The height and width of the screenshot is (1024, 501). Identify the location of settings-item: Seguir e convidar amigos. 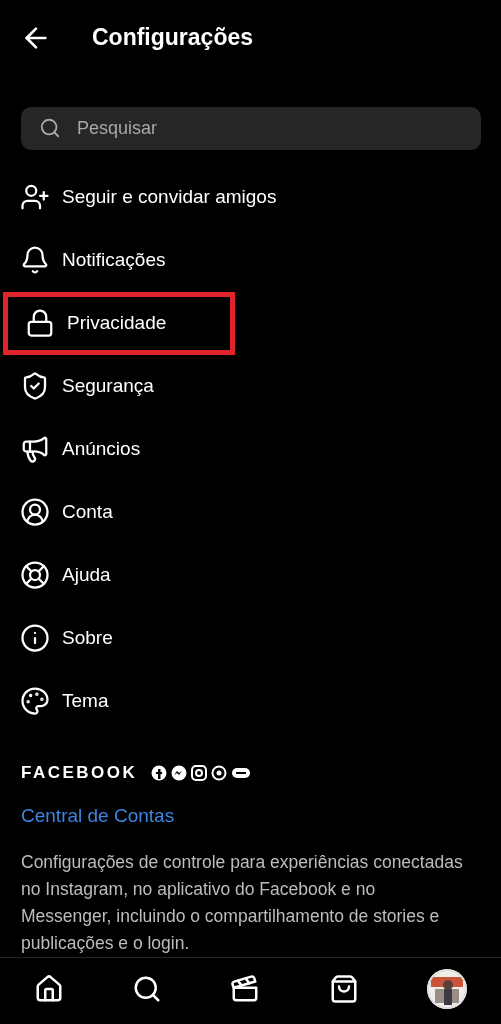
(250, 197).